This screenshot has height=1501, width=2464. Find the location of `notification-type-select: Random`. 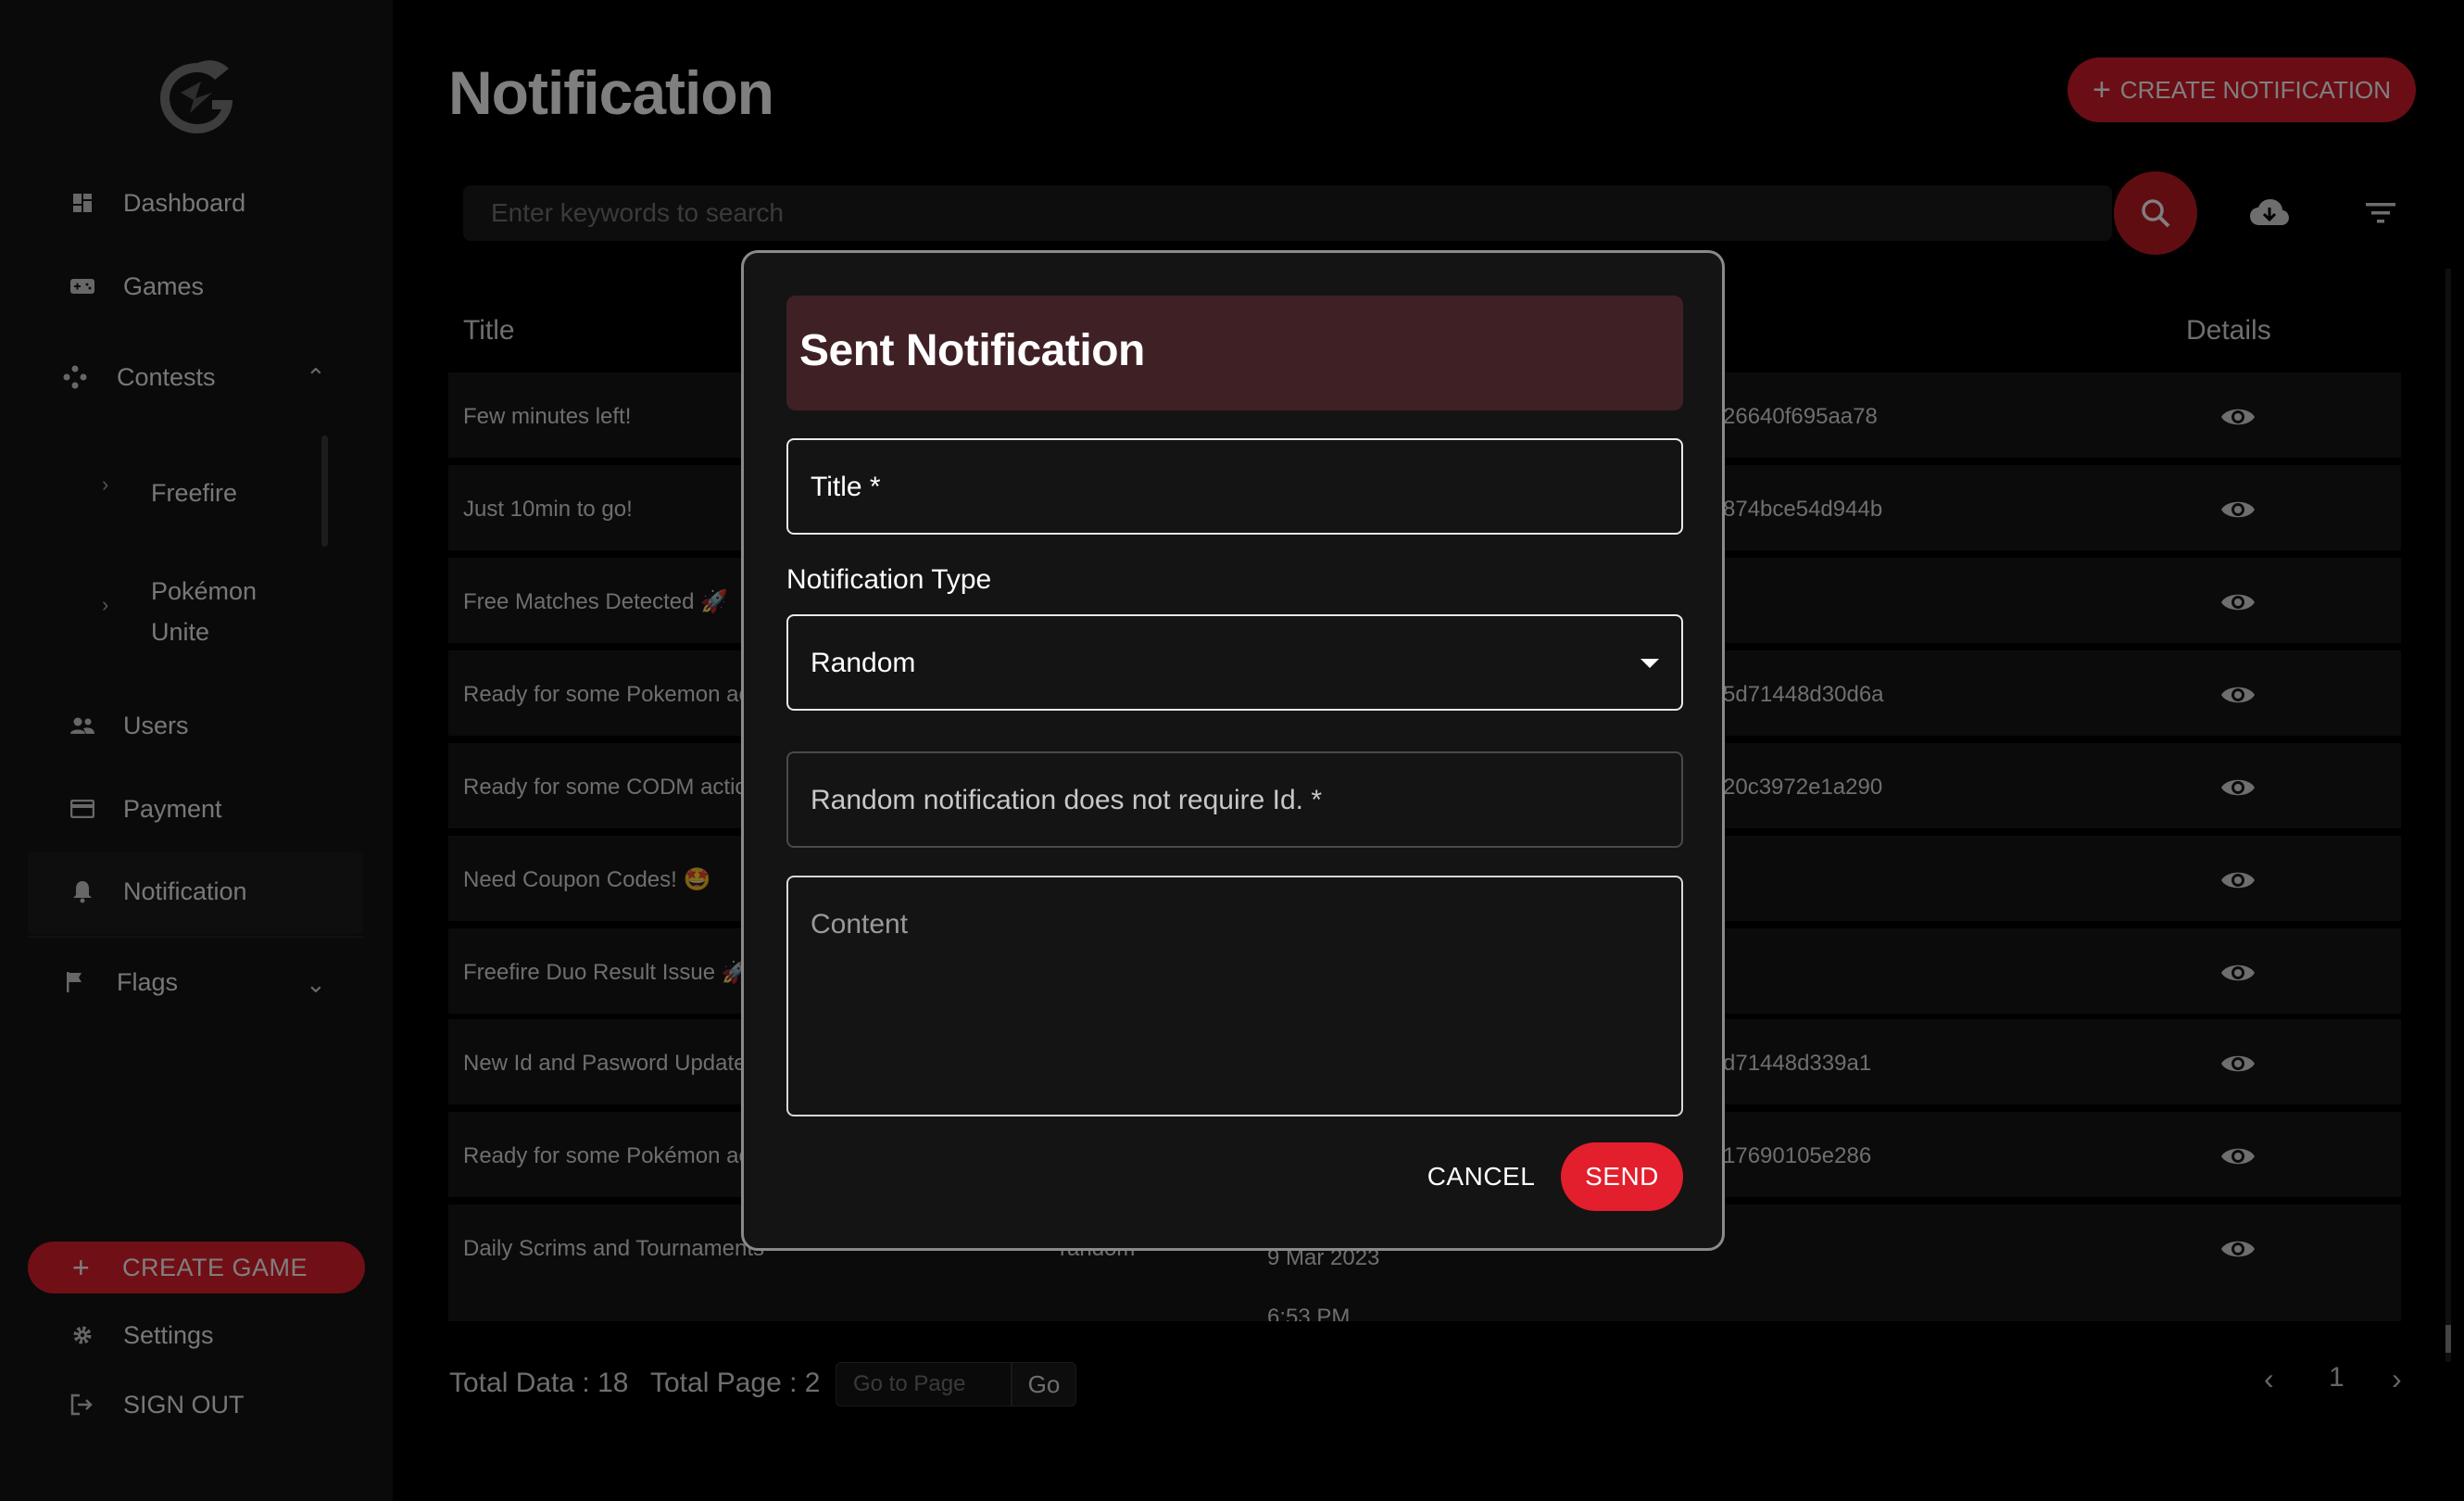

notification-type-select: Random is located at coordinates (1234, 662).